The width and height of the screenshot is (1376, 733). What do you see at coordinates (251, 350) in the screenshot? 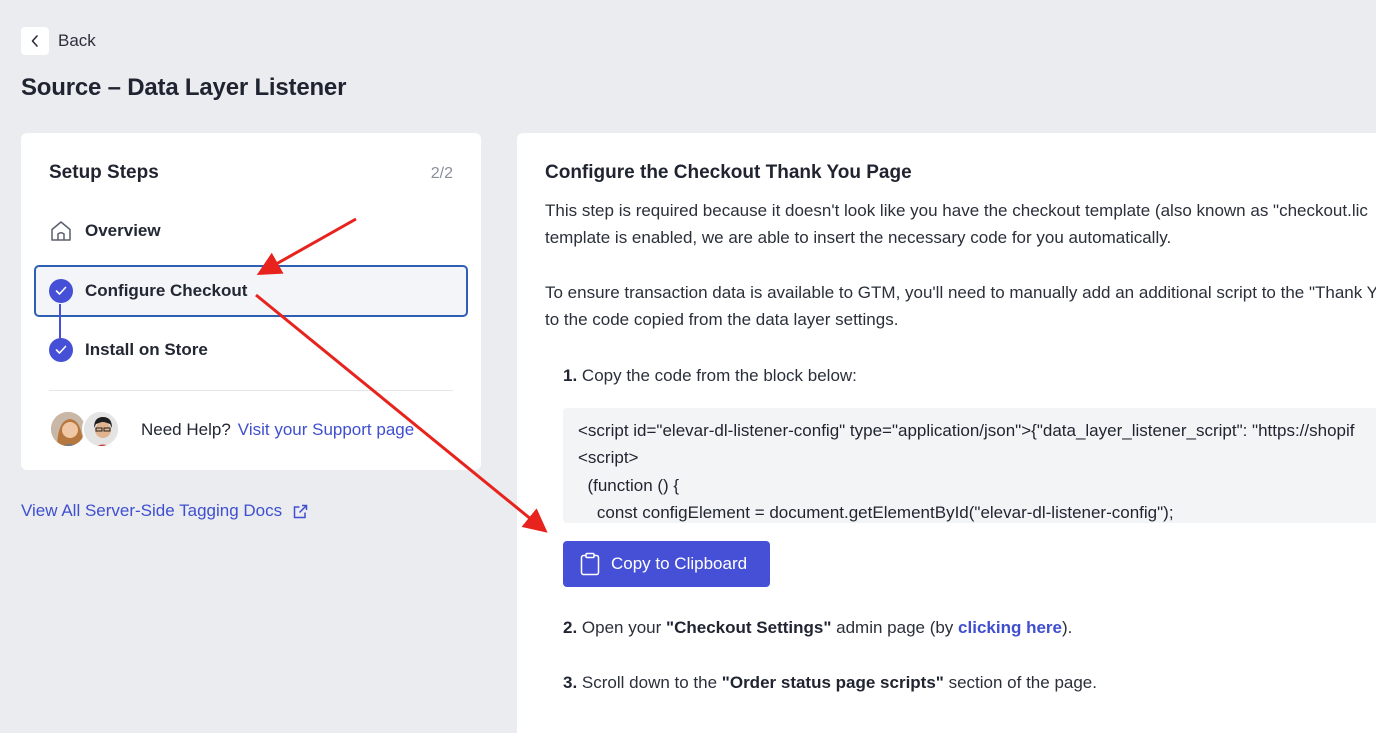
I see `step-install-on-store: Install on Store` at bounding box center [251, 350].